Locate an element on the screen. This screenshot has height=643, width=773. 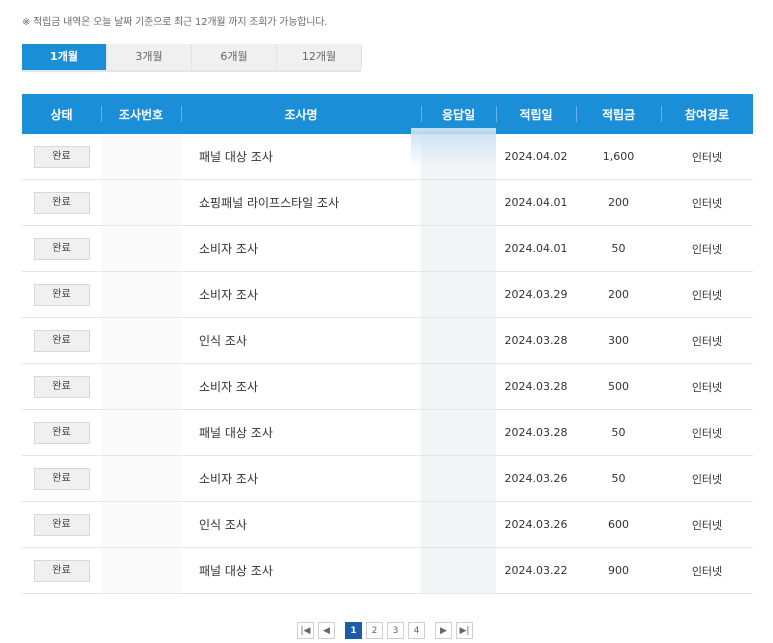
table-row: 완료 패널 대상 조사 2024.03.22 900 인터넷 is located at coordinates (387, 570).